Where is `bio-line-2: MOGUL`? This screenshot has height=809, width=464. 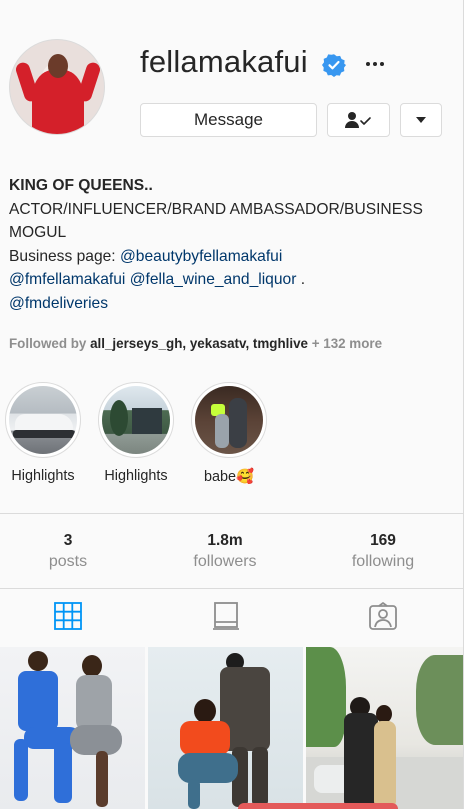
bio-line-2: MOGUL is located at coordinates (38, 232).